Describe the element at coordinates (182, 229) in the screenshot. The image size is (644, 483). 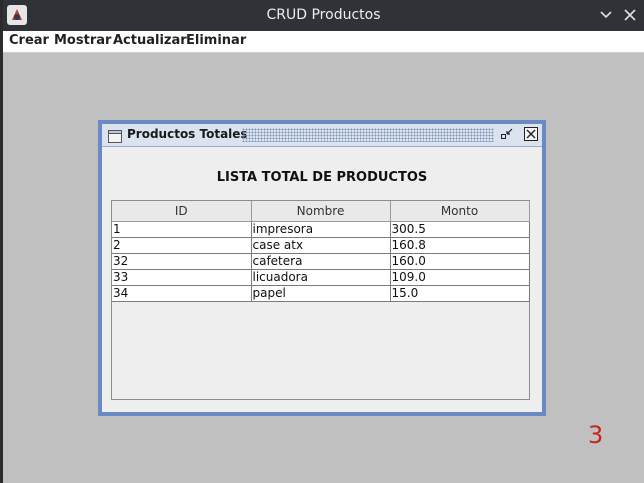
I see `cell-id: 1` at that location.